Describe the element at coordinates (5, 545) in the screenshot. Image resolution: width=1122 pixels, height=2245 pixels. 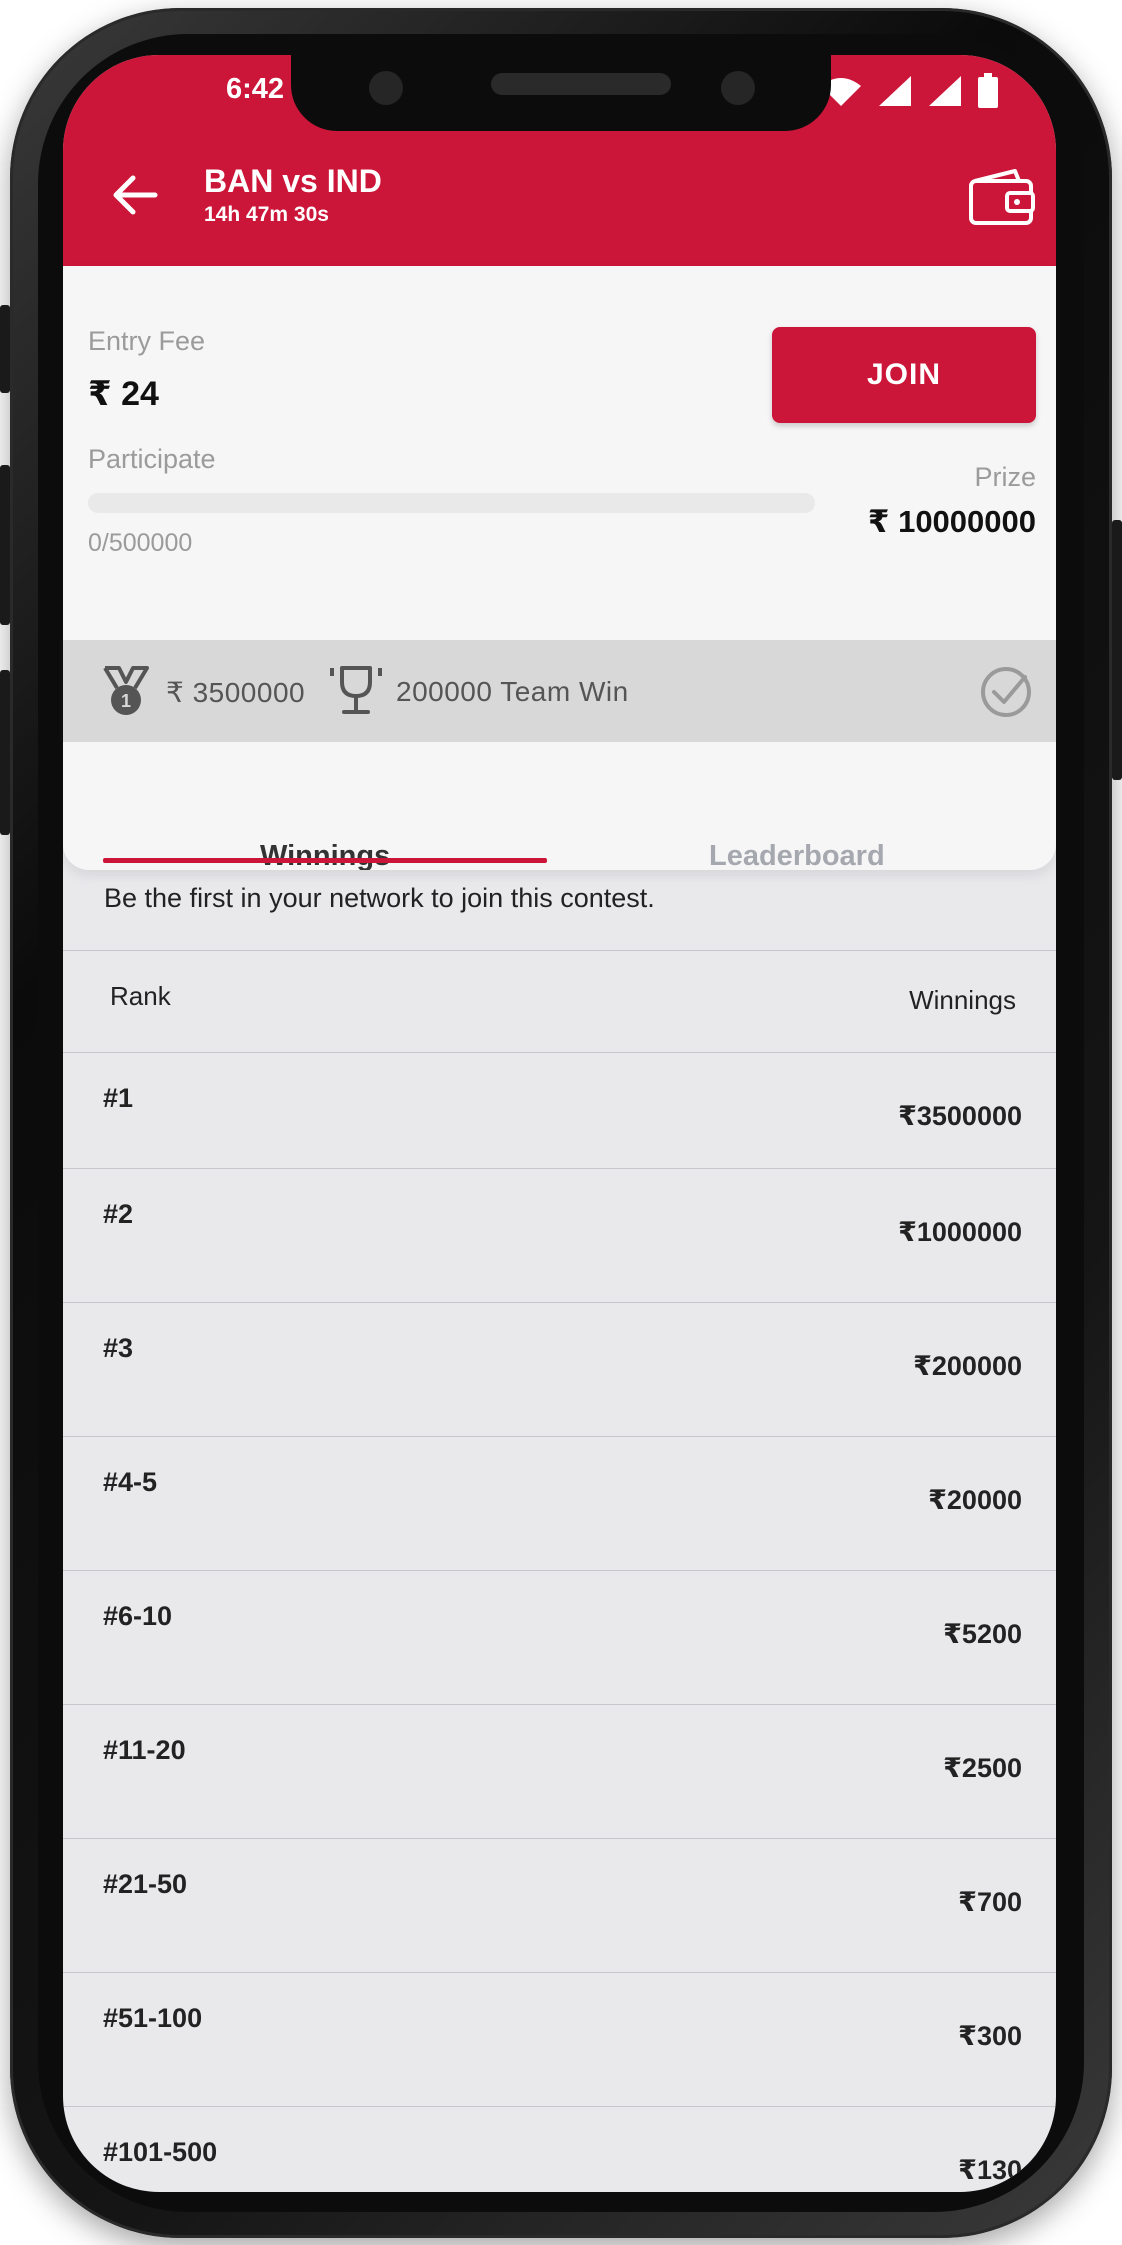
I see `volume-down-button` at that location.